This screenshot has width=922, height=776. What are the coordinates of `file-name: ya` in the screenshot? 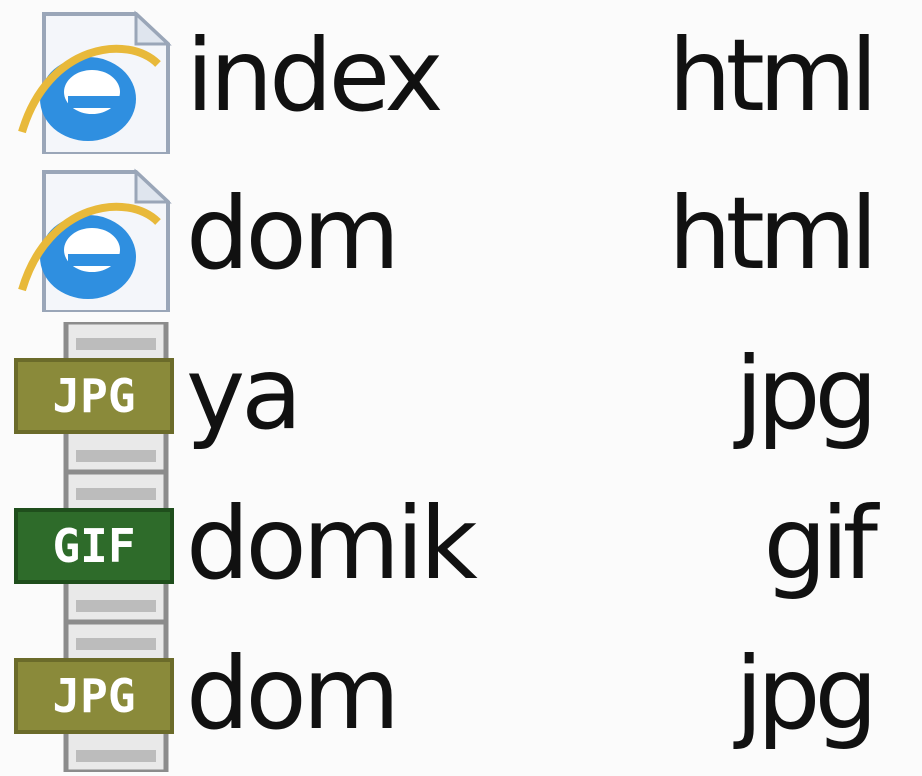 It's located at (244, 394).